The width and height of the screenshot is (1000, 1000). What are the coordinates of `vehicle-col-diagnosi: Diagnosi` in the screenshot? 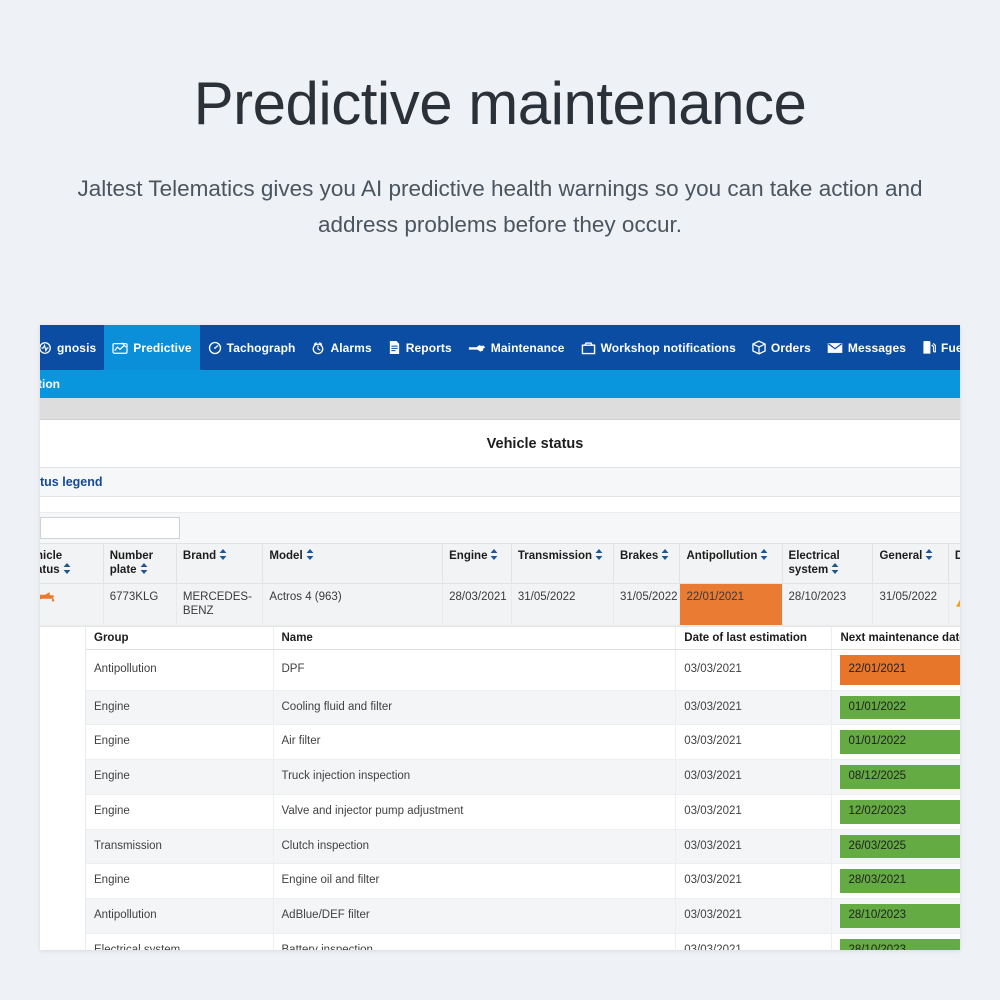 It's located at (954, 563).